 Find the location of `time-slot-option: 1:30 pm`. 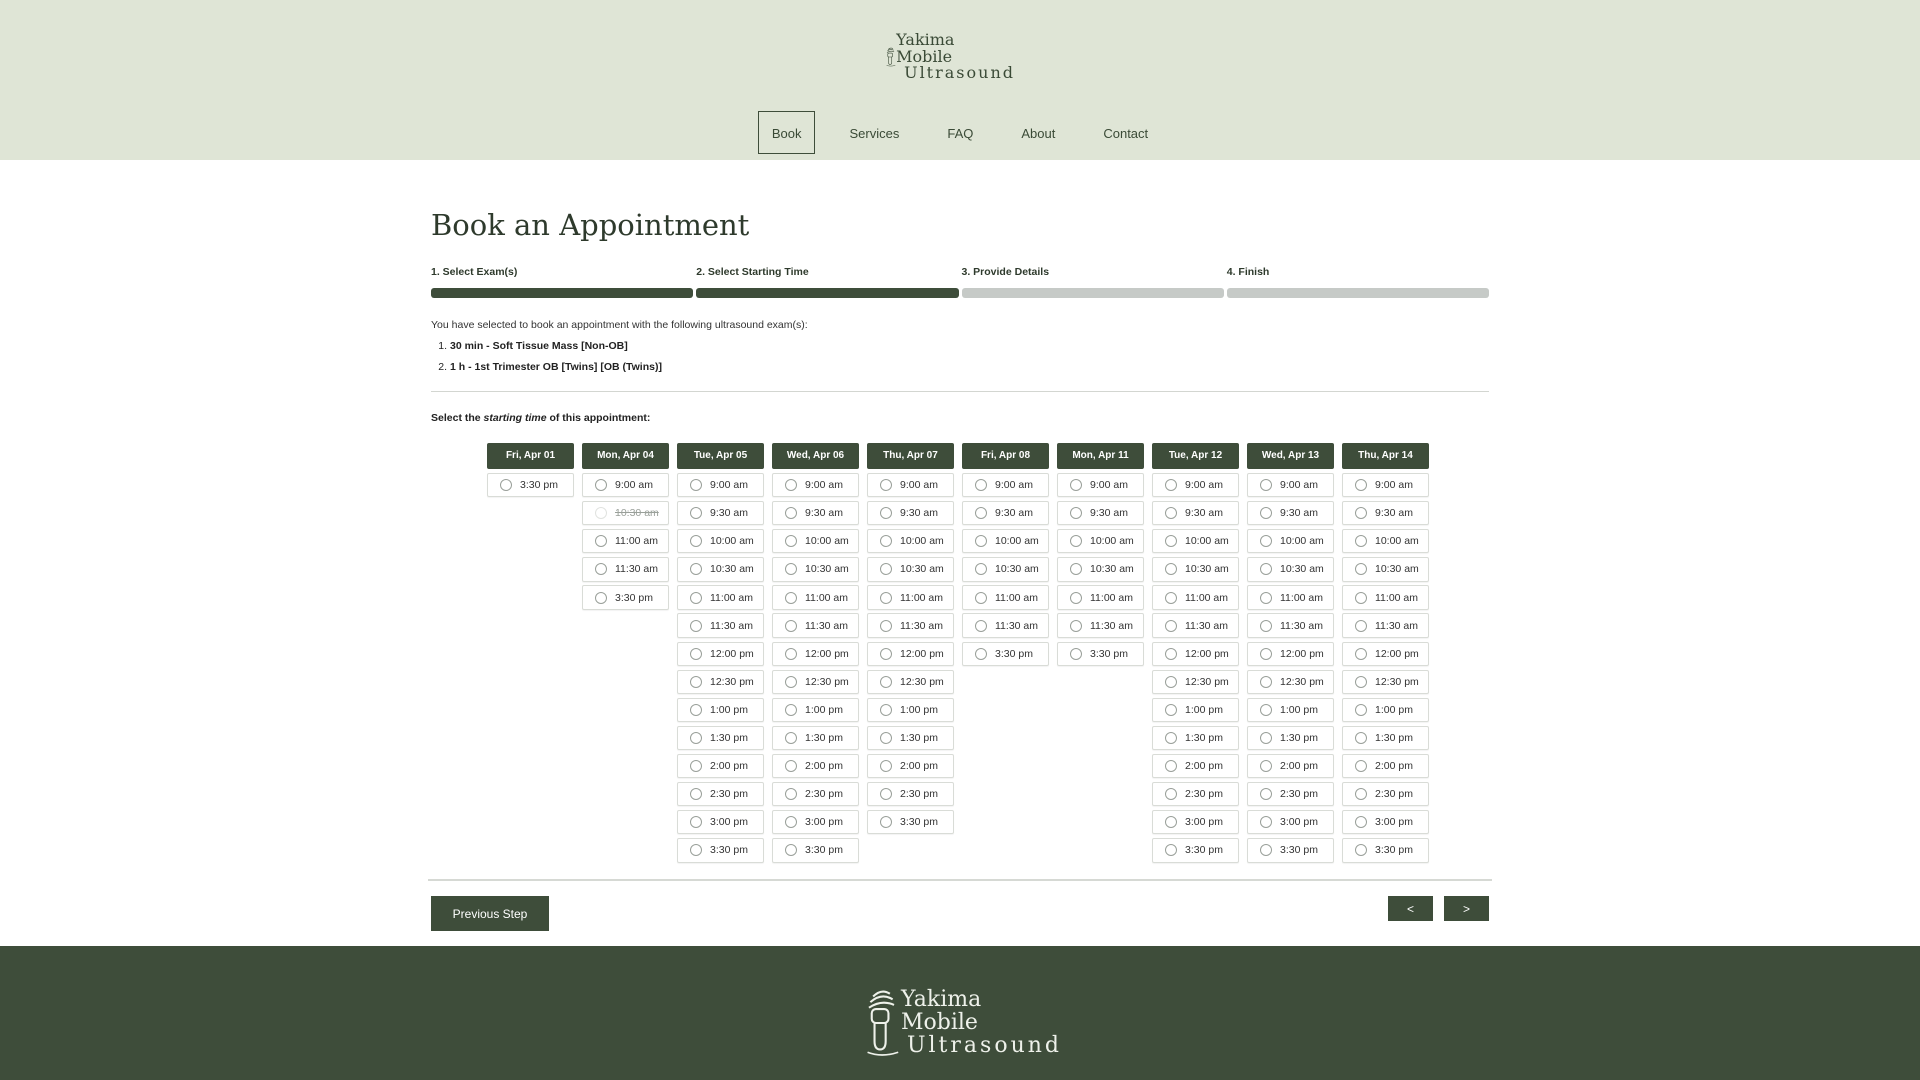

time-slot-option: 1:30 pm is located at coordinates (815, 738).